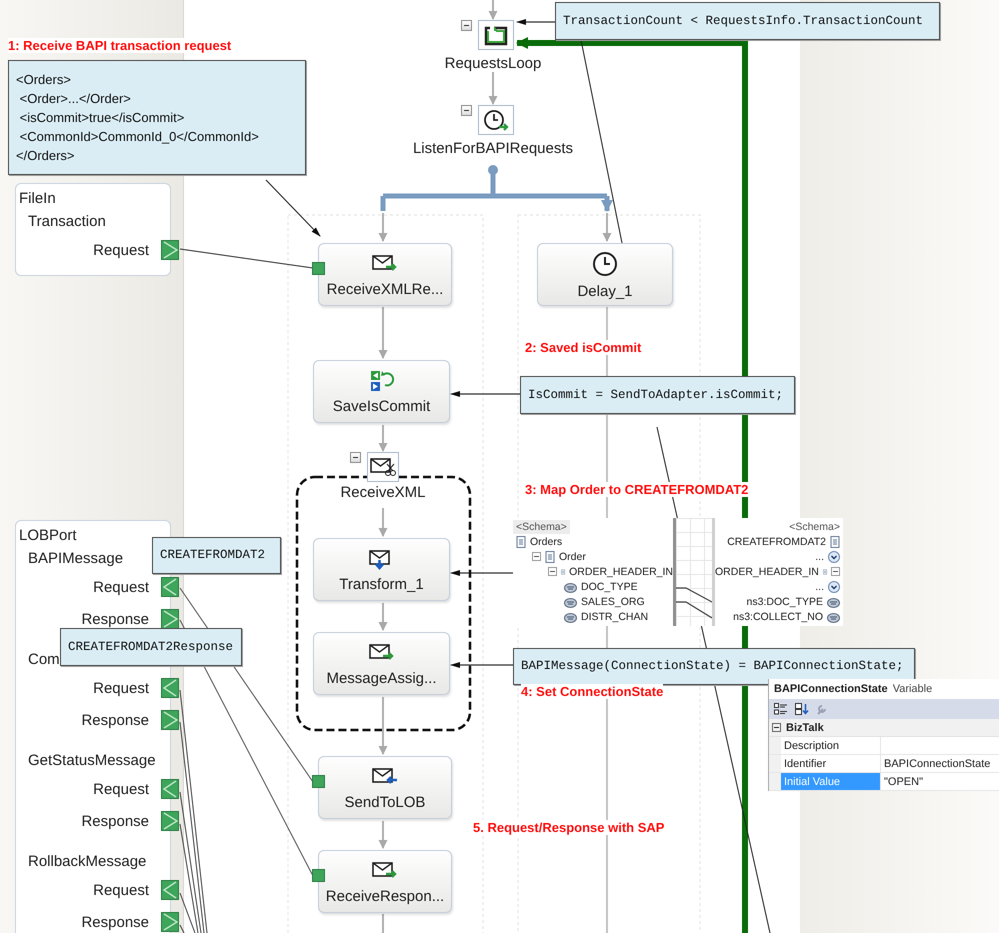 The width and height of the screenshot is (999, 933). What do you see at coordinates (831, 763) in the screenshot?
I see `property-name: Identifier` at bounding box center [831, 763].